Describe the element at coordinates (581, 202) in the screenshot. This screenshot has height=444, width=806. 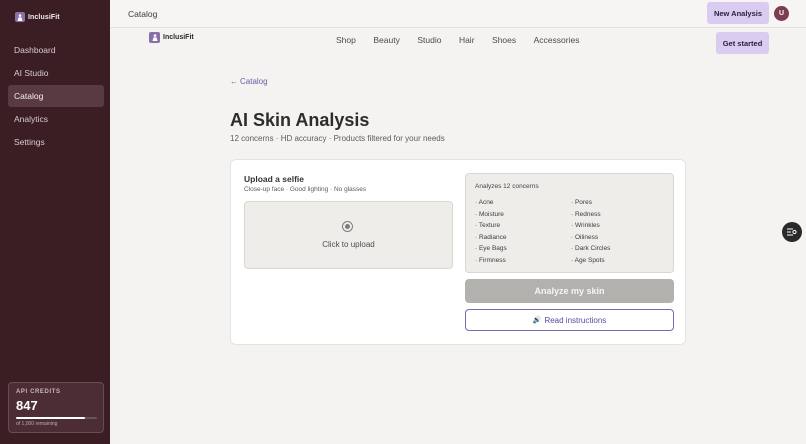
I see `concern-item: · Pores` at that location.